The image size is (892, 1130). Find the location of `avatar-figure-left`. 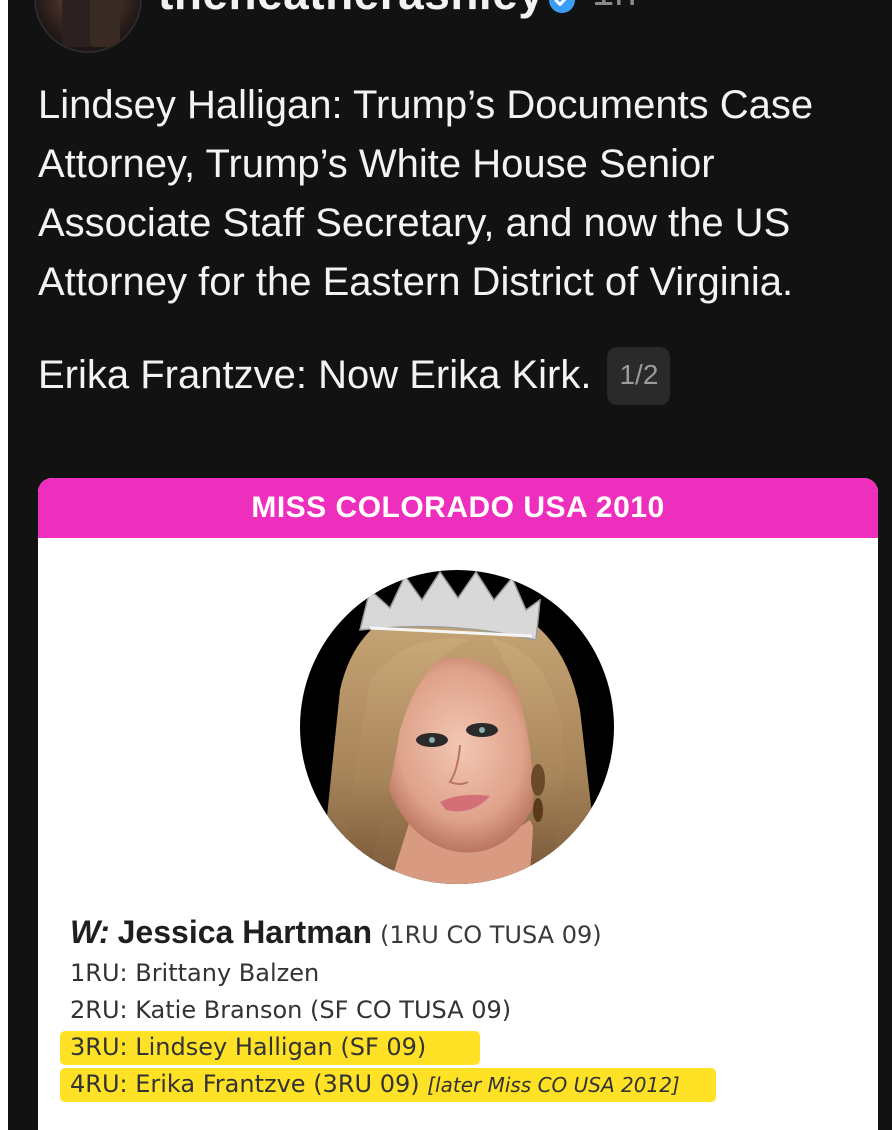

avatar-figure-left is located at coordinates (77, 23).